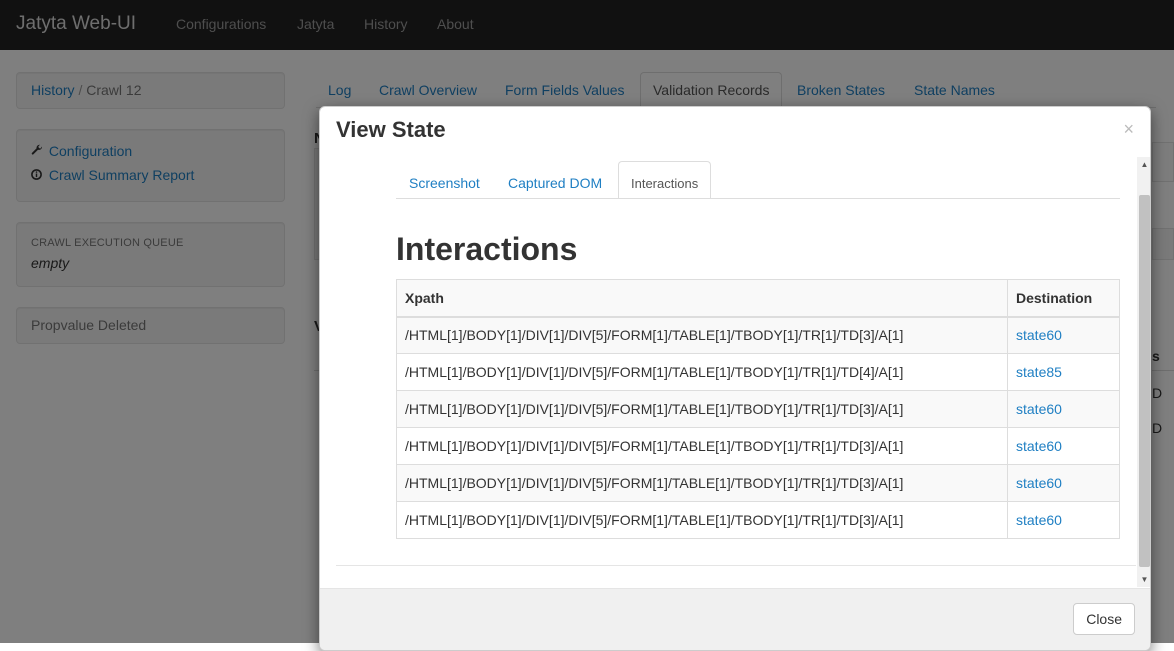 The height and width of the screenshot is (651, 1174). I want to click on modal-footer: Close, so click(735, 619).